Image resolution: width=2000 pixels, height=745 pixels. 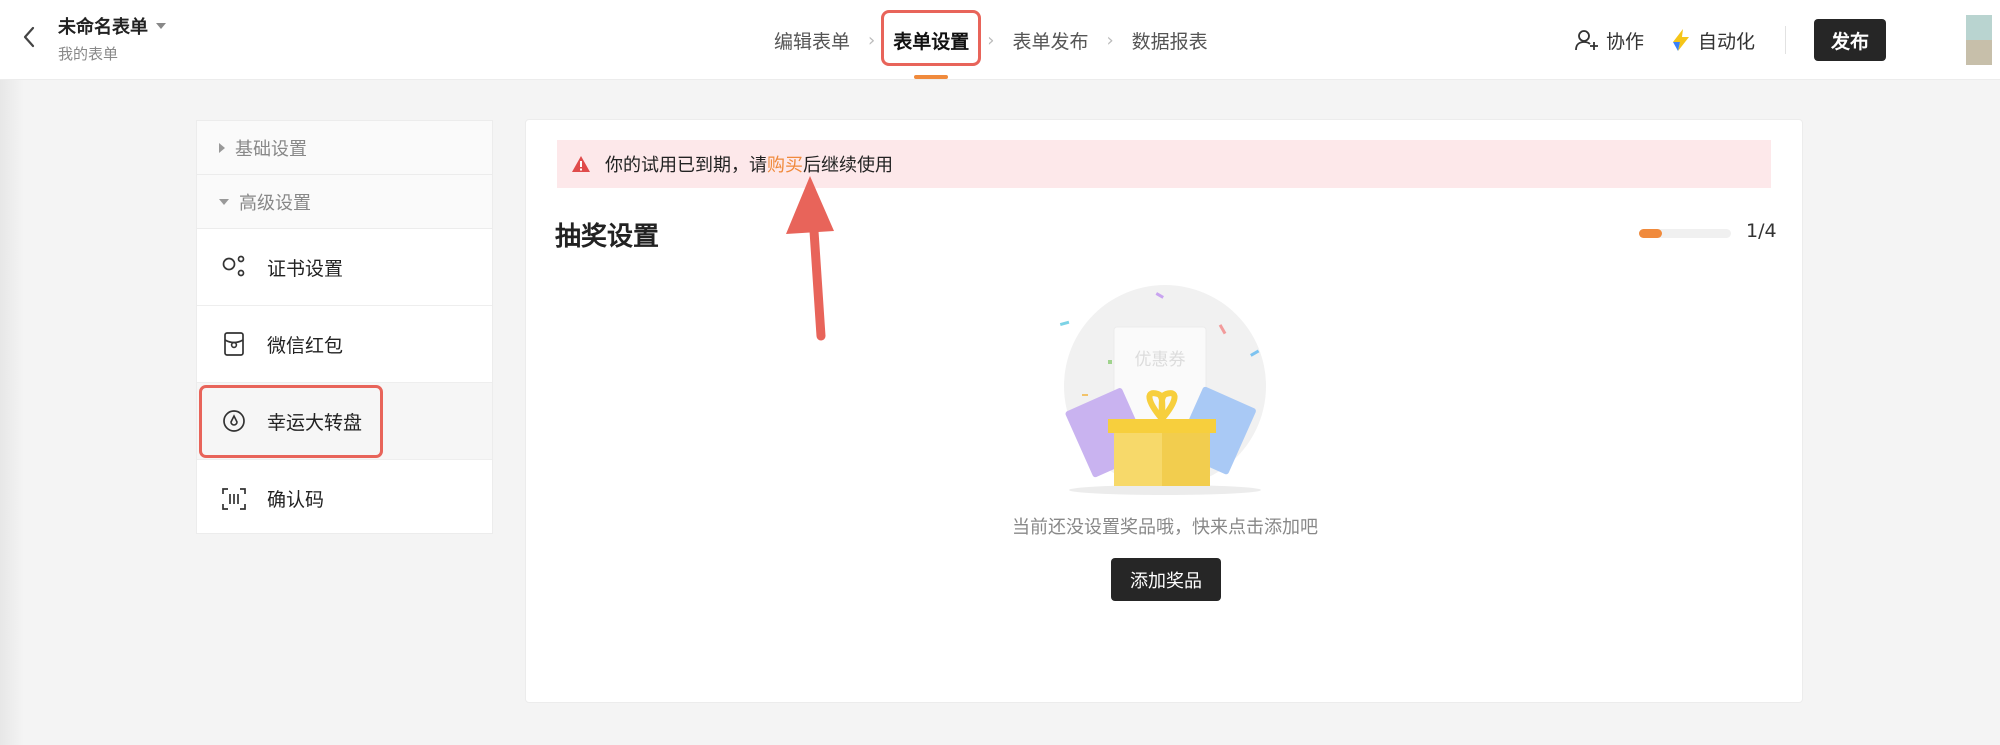 I want to click on step-data-report: 数据报表, so click(x=1170, y=40).